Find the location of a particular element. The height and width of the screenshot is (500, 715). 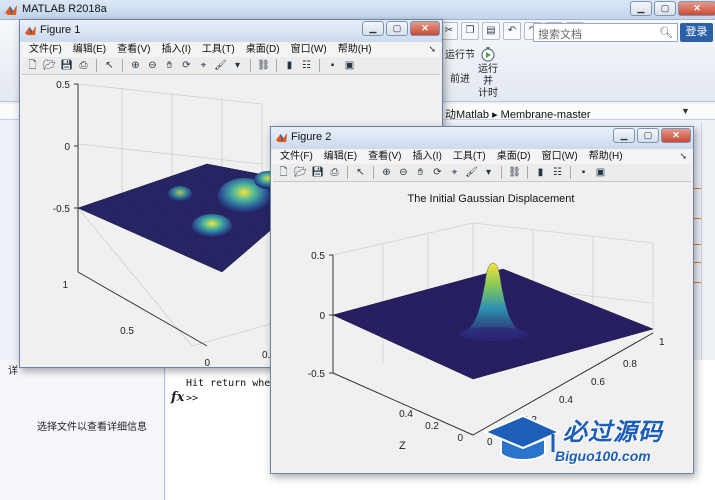

x-tick-label: 0.8 is located at coordinates (630, 364).